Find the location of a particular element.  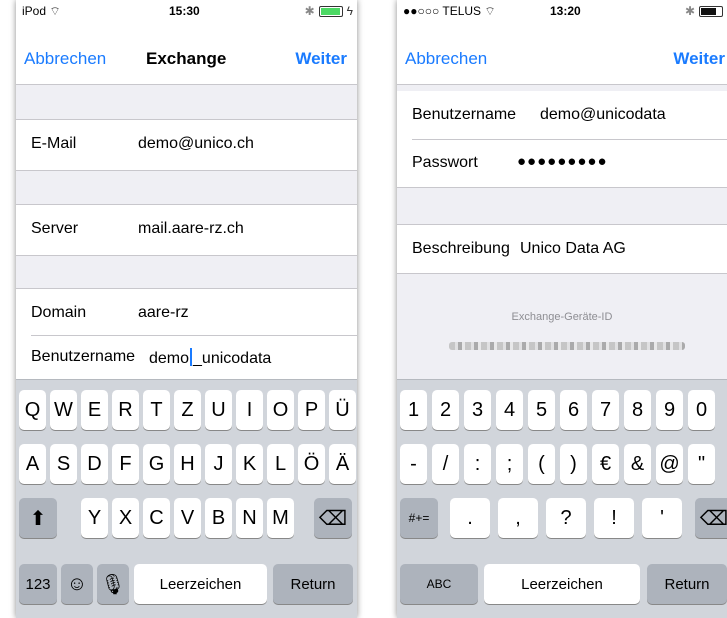

key-3: 3 is located at coordinates (477, 410).